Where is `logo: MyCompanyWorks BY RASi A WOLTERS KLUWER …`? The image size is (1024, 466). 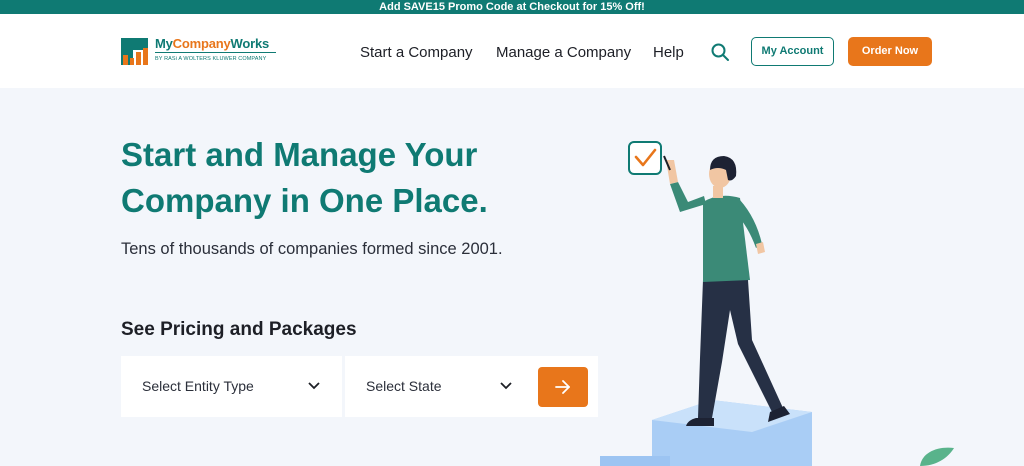
logo: MyCompanyWorks BY RASi A WOLTERS KLUWER … is located at coordinates (206, 53).